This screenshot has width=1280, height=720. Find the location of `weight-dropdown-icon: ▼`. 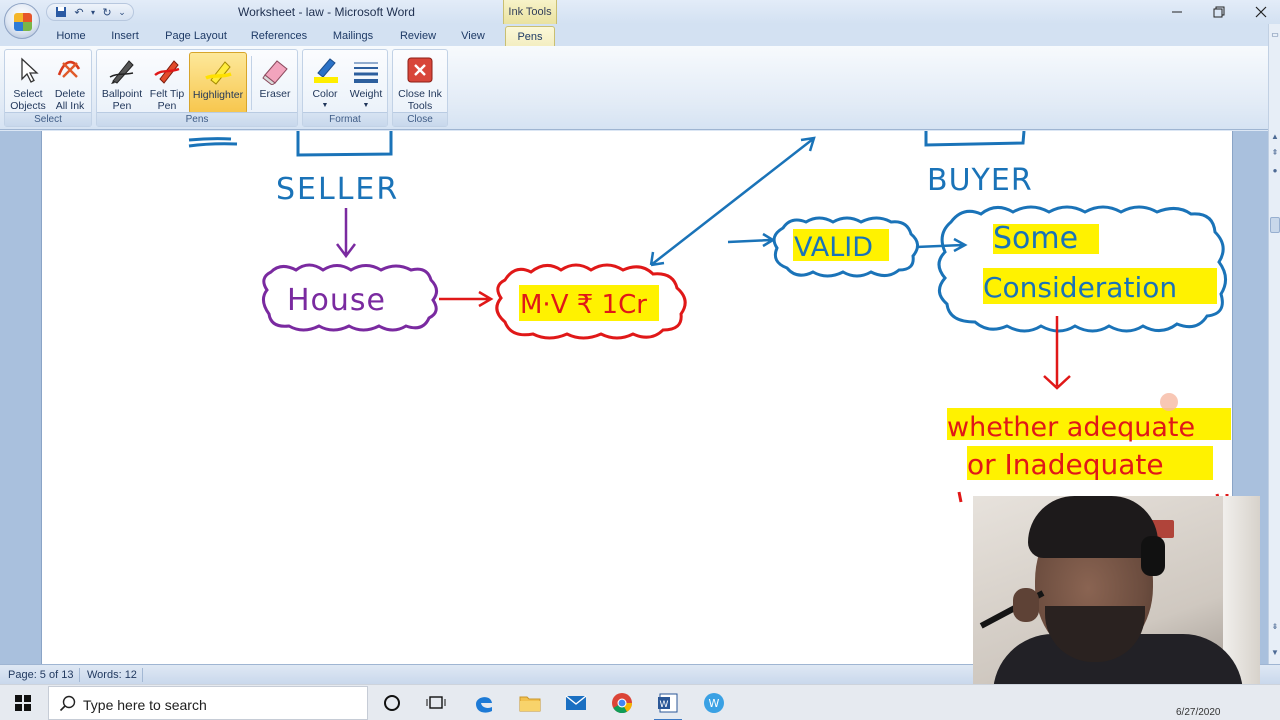

weight-dropdown-icon: ▼ is located at coordinates (366, 105).